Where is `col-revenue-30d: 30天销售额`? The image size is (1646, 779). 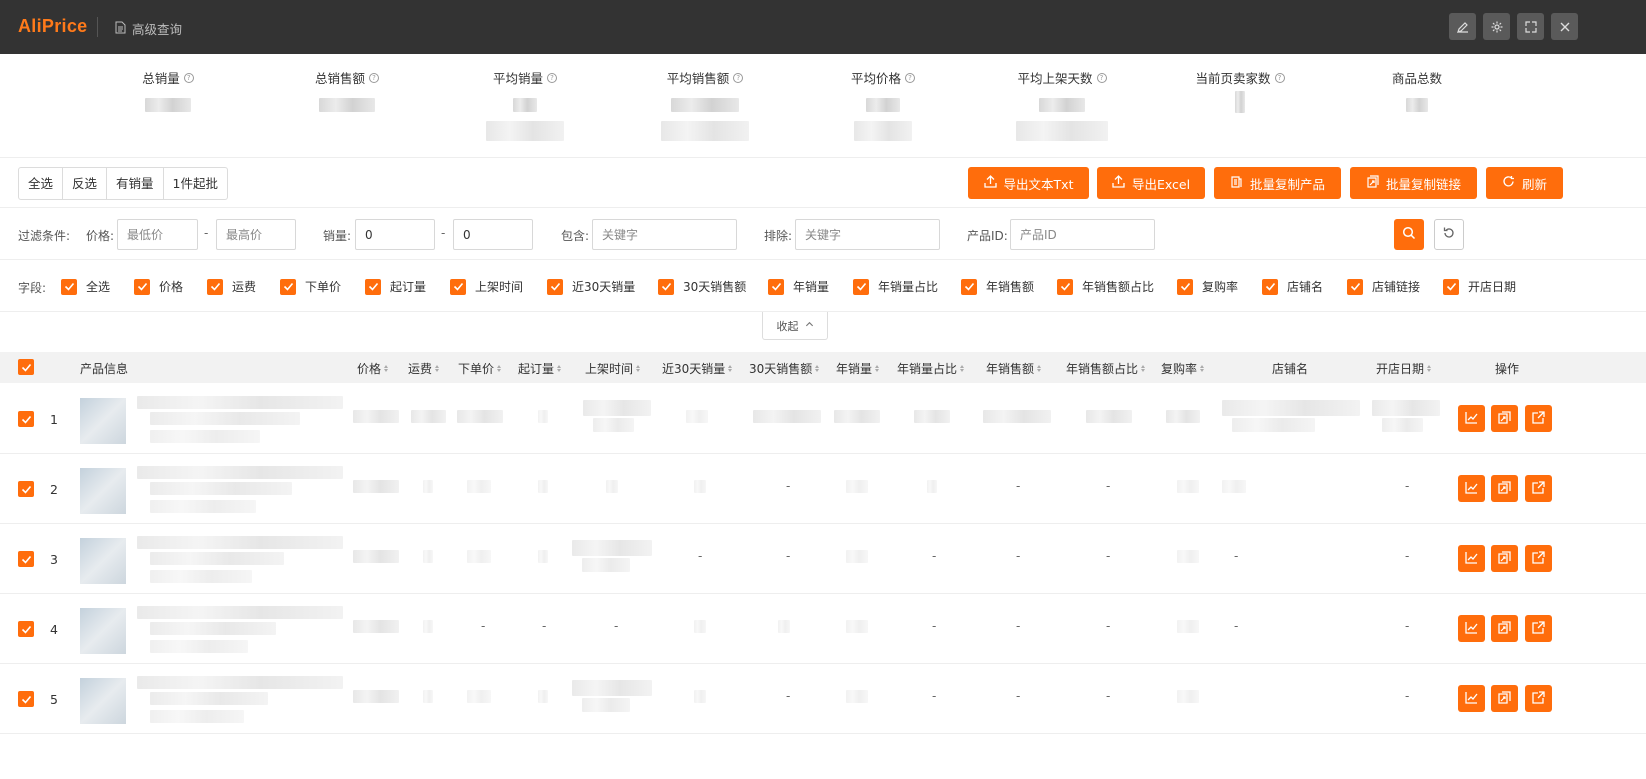
col-revenue-30d: 30天销售额 is located at coordinates (784, 368).